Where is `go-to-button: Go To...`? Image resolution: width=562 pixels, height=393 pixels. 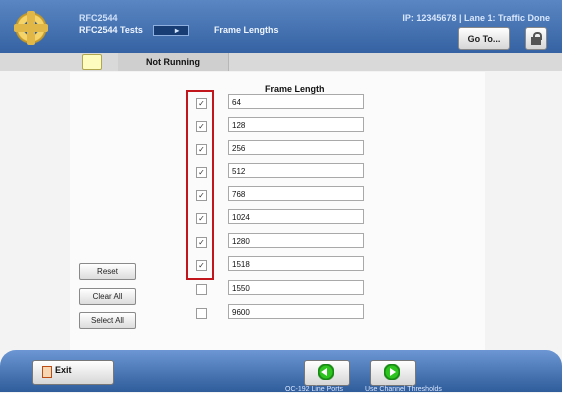
go-to-button: Go To... is located at coordinates (484, 38).